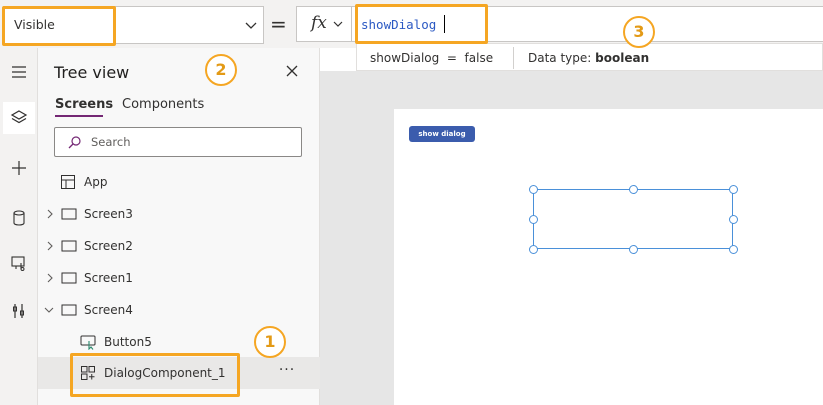  Describe the element at coordinates (179, 214) in the screenshot. I see `tree-item-screen3: Screen3` at that location.